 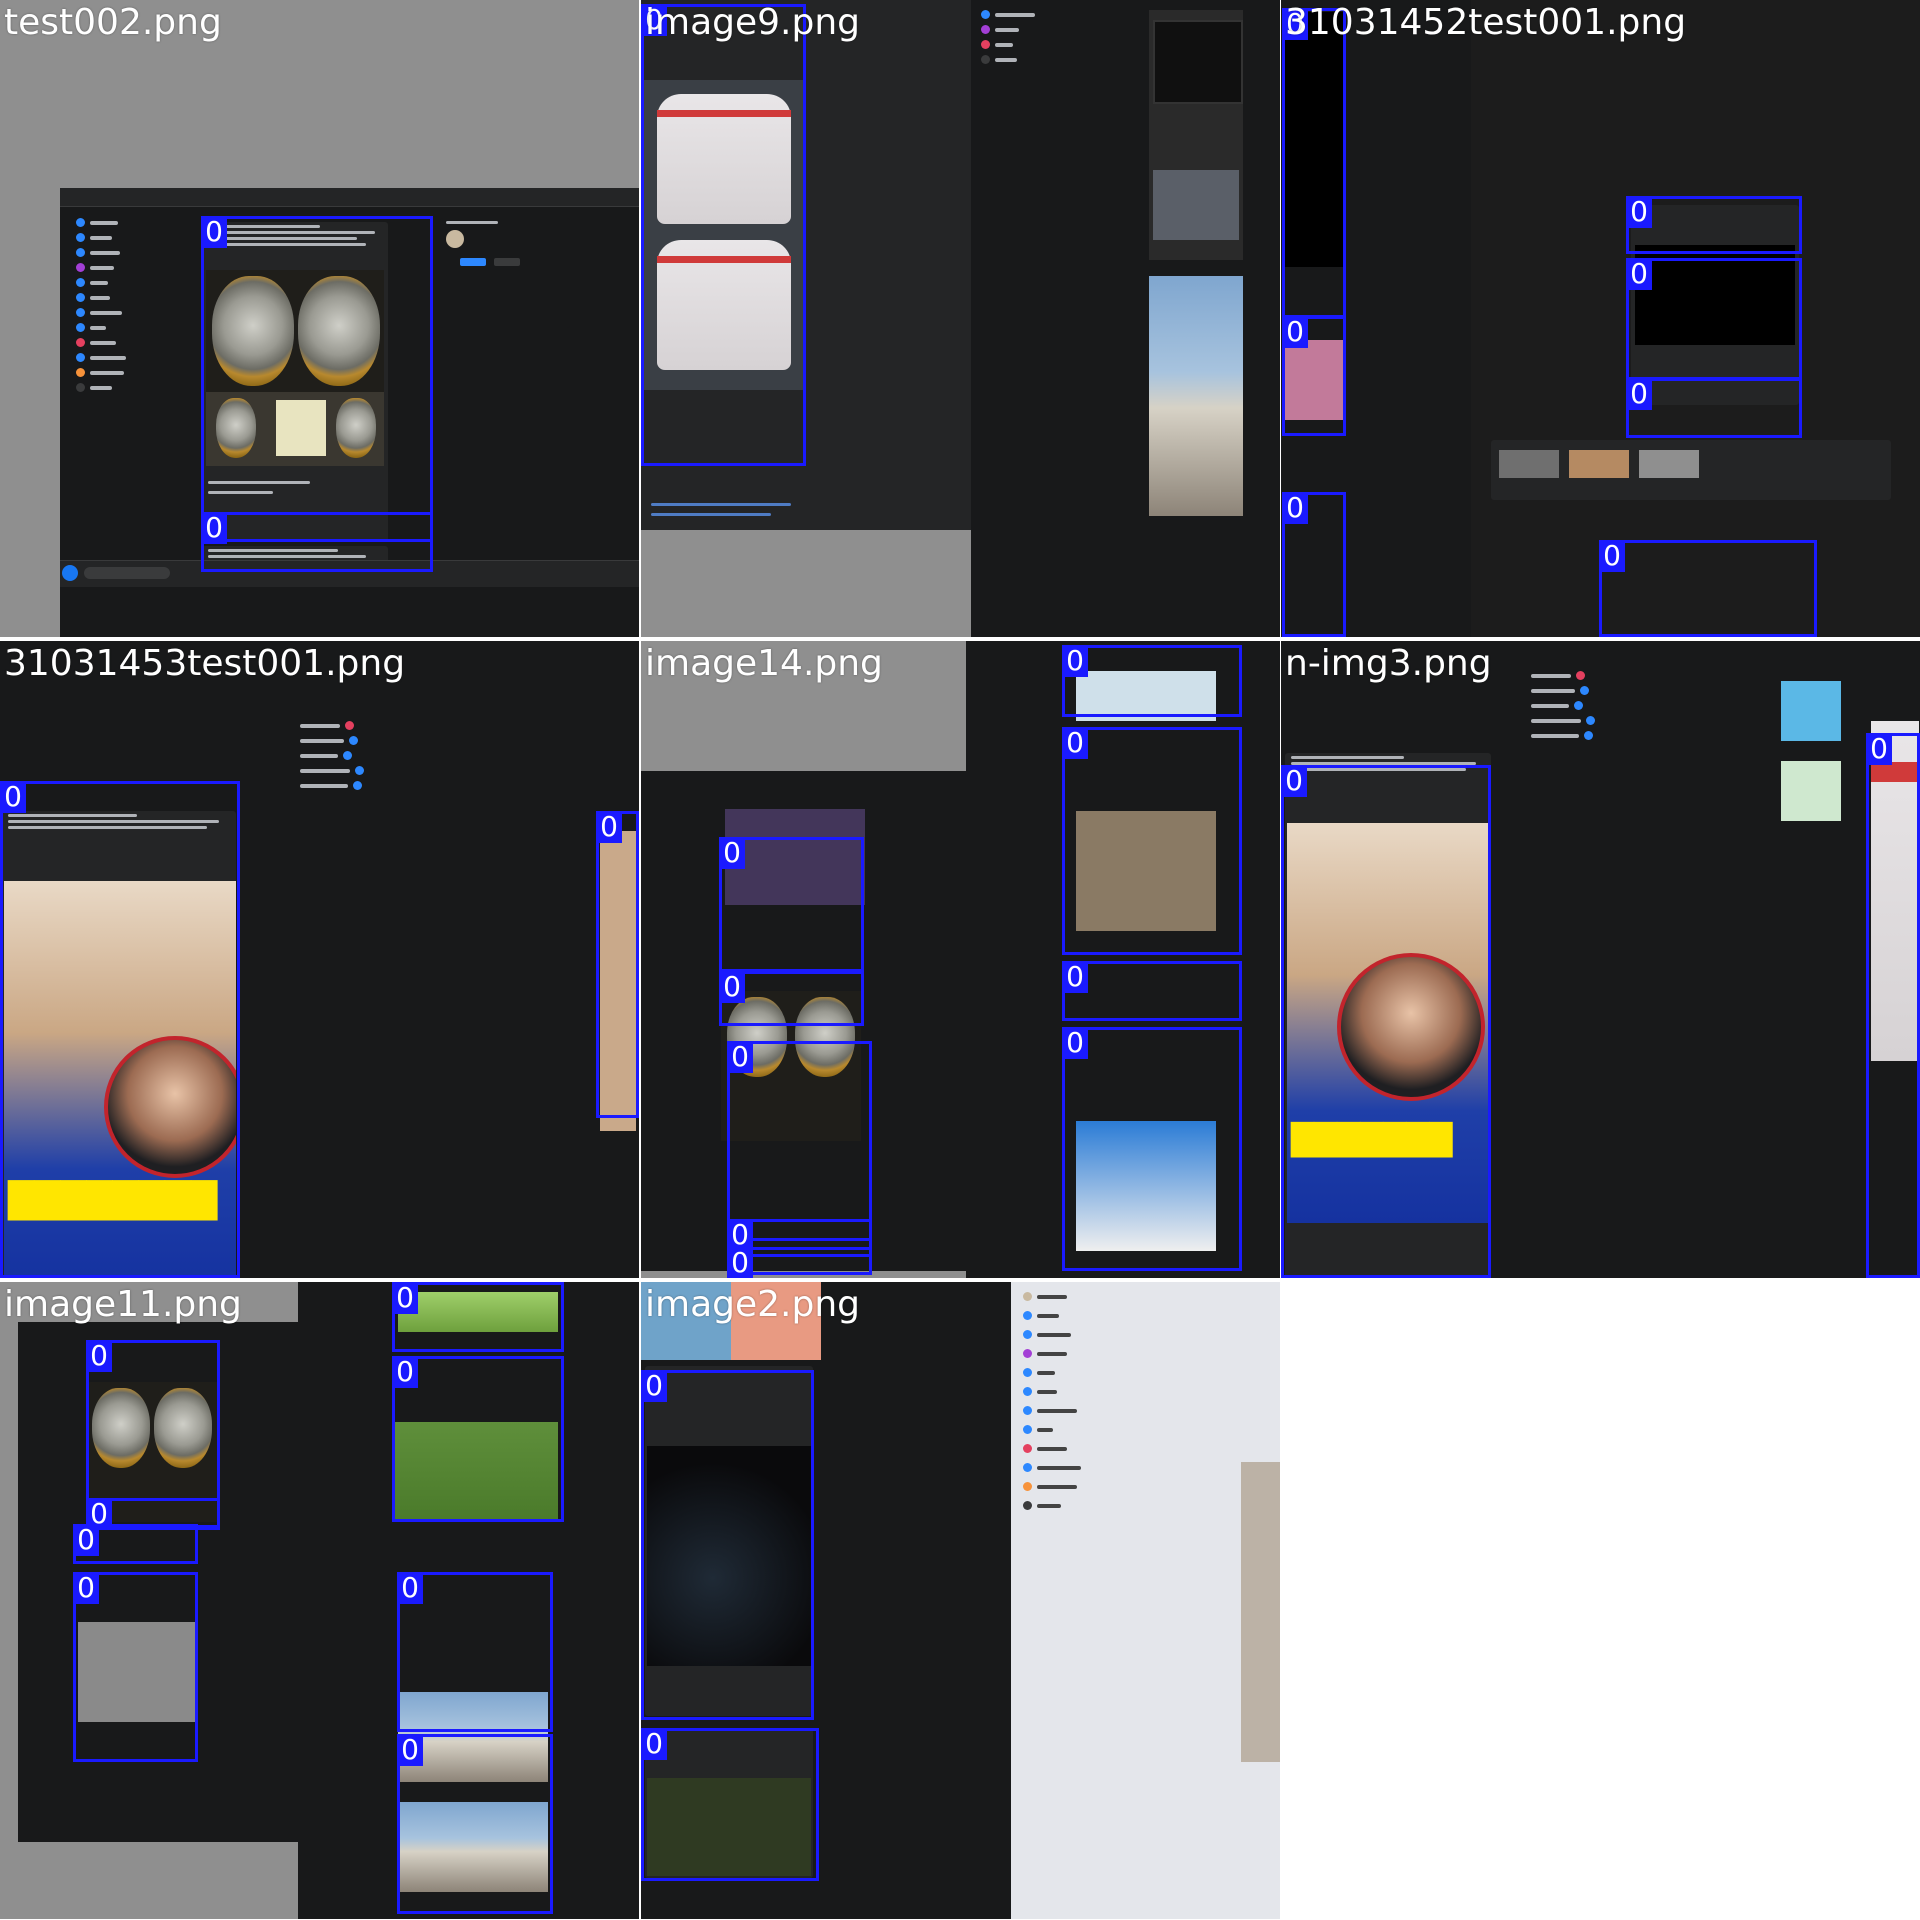 What do you see at coordinates (826, 1600) in the screenshot?
I see `screenshot-video` at bounding box center [826, 1600].